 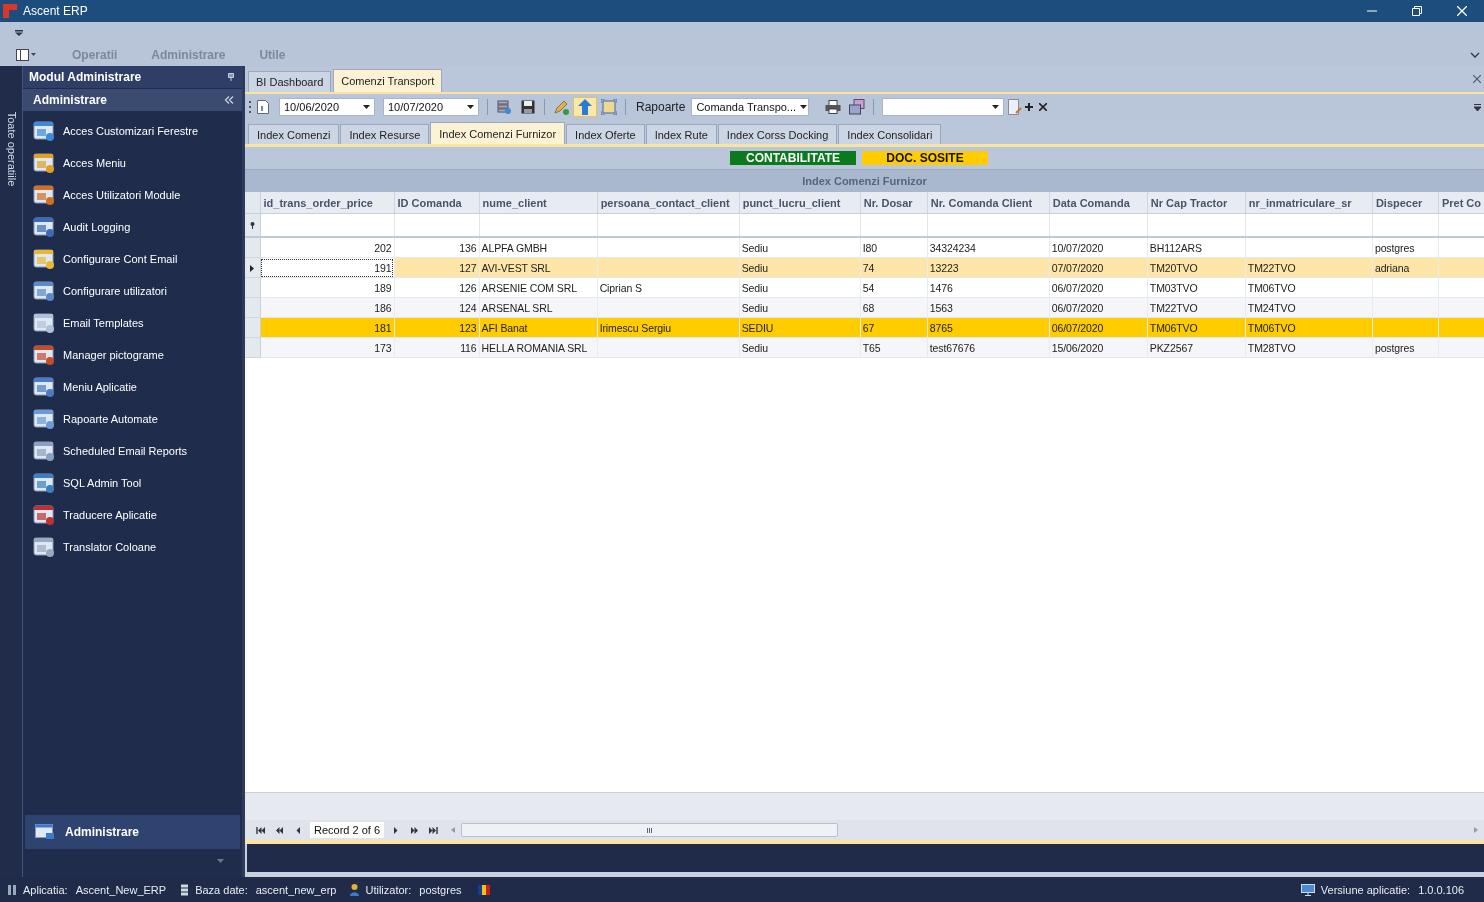 What do you see at coordinates (437, 287) in the screenshot?
I see `table-cell: 126` at bounding box center [437, 287].